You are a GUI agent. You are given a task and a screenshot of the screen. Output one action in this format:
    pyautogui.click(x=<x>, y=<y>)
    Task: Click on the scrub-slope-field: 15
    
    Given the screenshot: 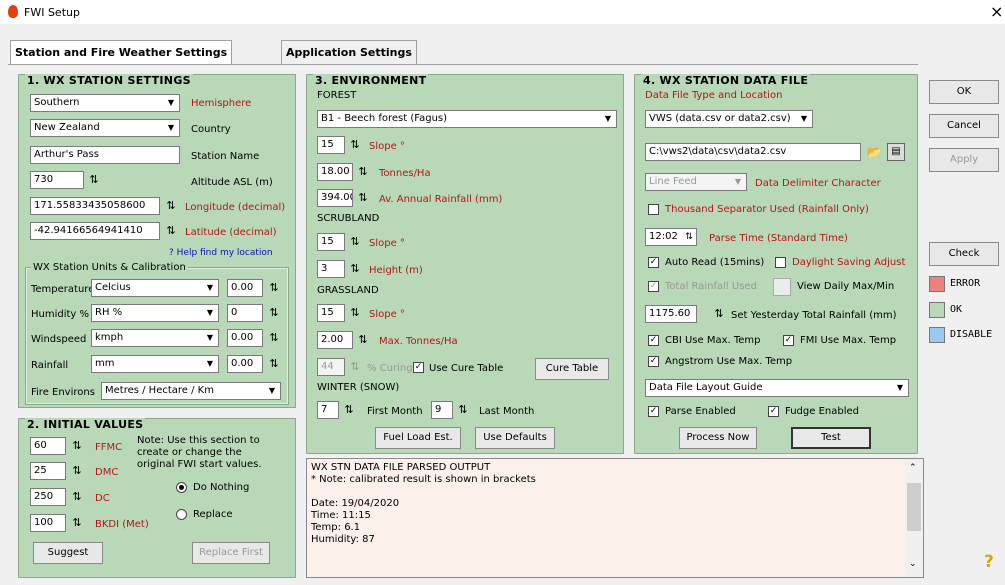 What is the action you would take?
    pyautogui.click(x=331, y=242)
    